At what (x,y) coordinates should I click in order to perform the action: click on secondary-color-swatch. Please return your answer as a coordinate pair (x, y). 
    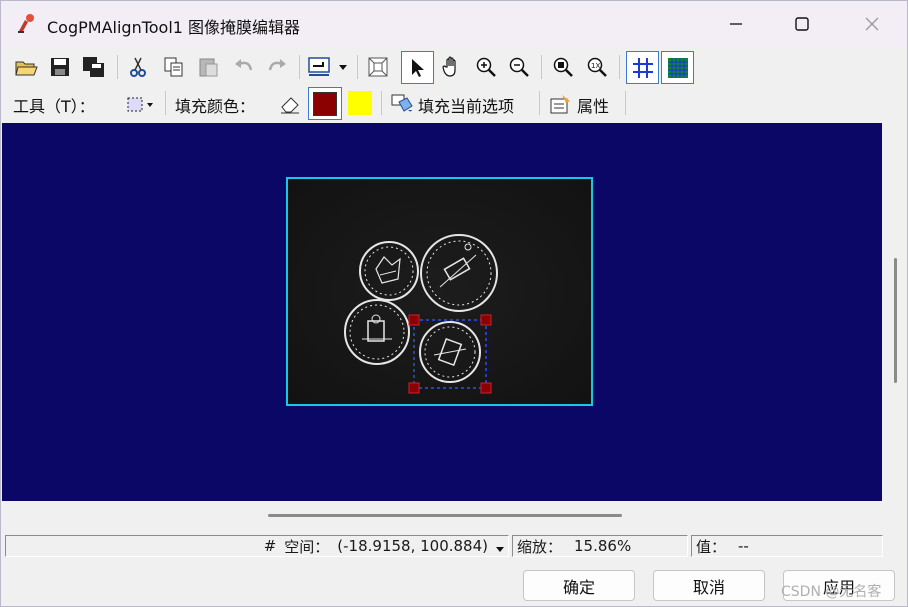
    Looking at the image, I should click on (360, 103).